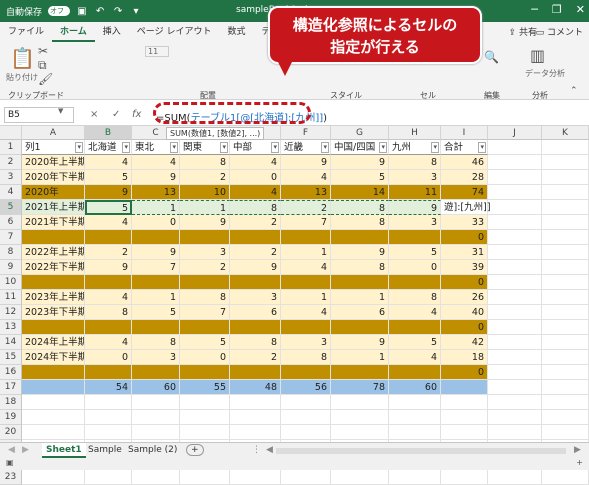  What do you see at coordinates (269, 450) in the screenshot?
I see `hscroll-left-icon: ◀` at bounding box center [269, 450].